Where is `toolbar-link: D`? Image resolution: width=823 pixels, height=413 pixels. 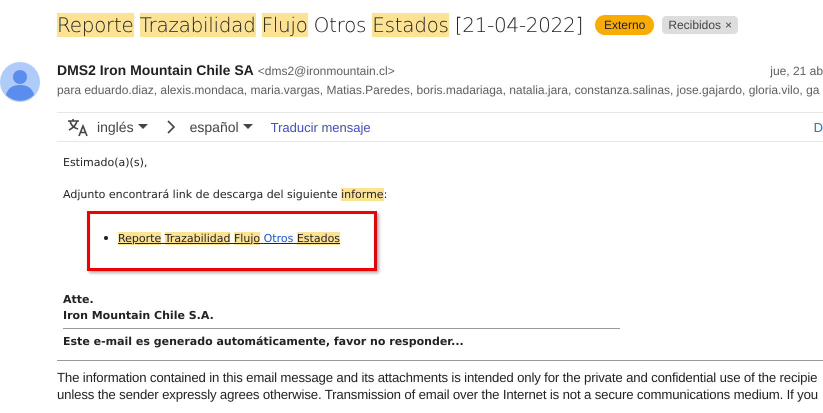 toolbar-link: D is located at coordinates (818, 127).